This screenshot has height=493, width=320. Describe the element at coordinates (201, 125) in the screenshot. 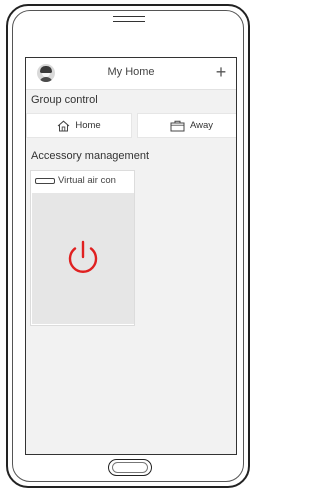

I see `away-mode-label: Away` at that location.